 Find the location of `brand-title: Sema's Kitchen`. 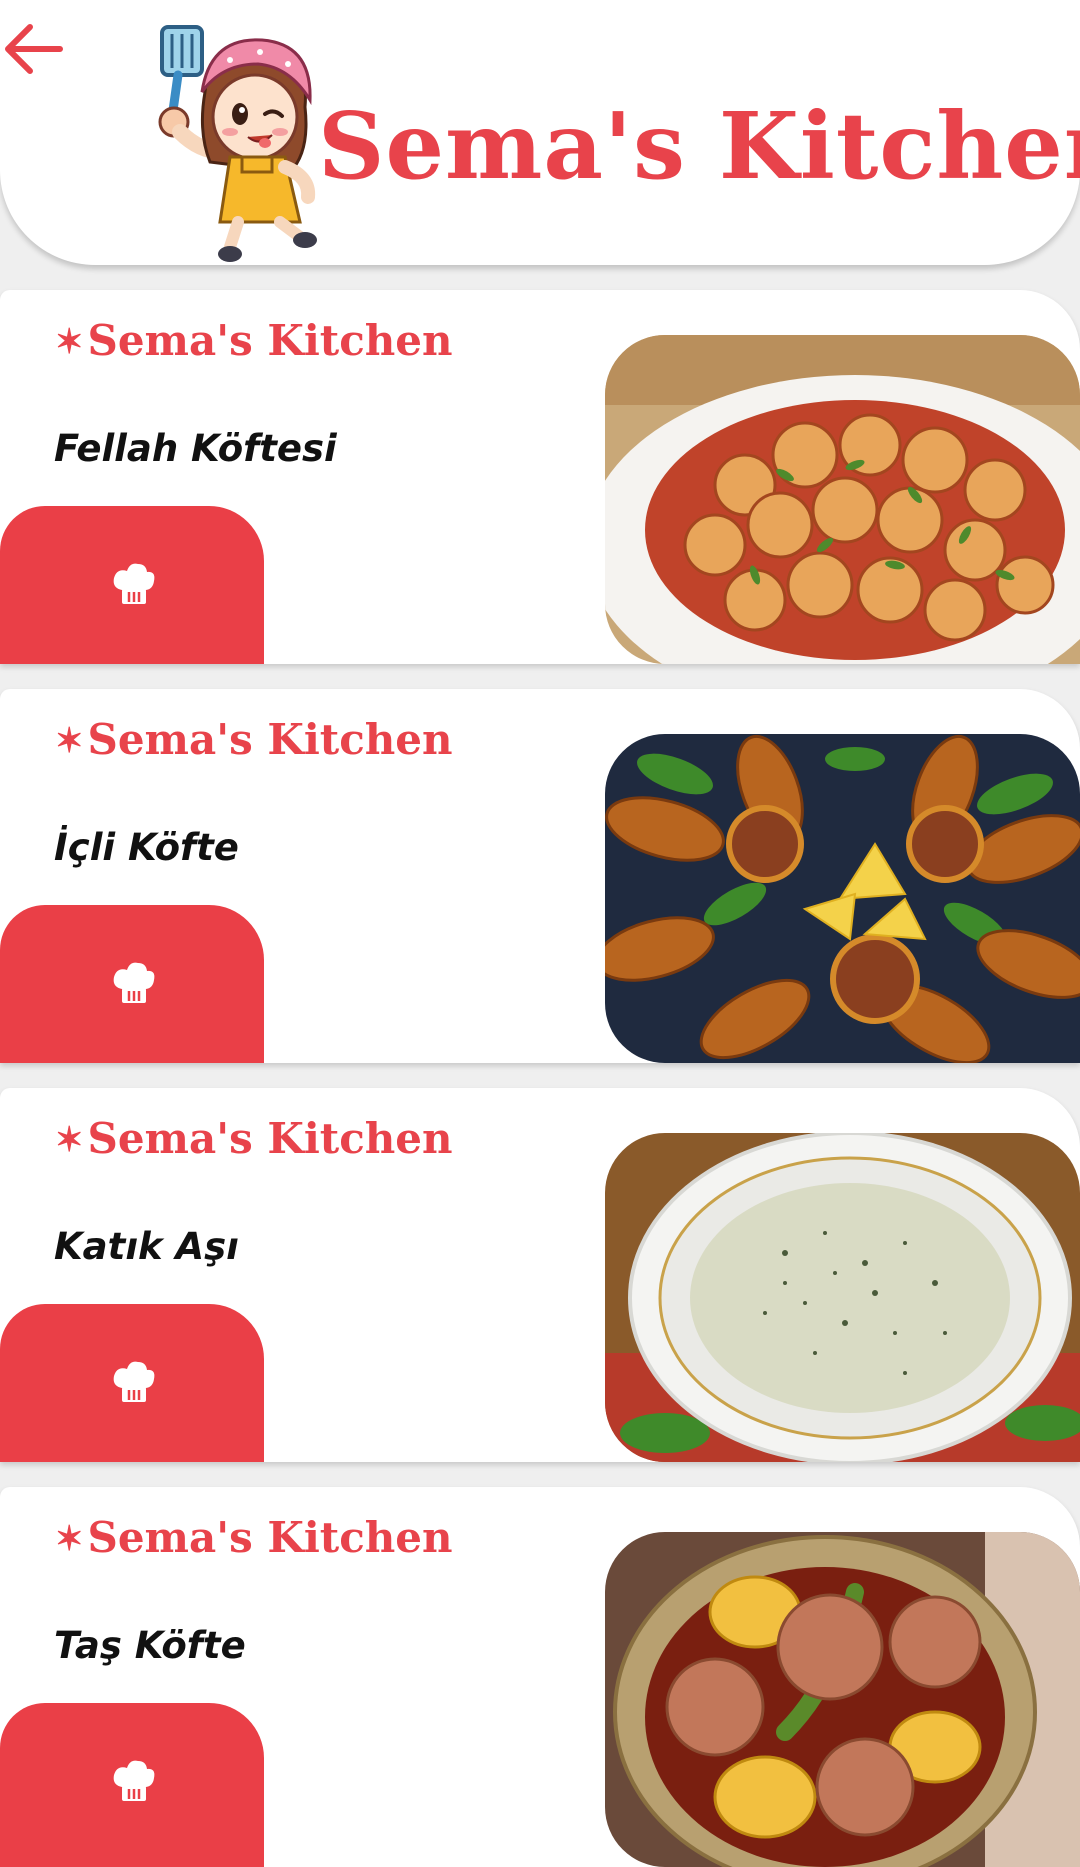

brand-title: Sema's Kitchen is located at coordinates (699, 146).